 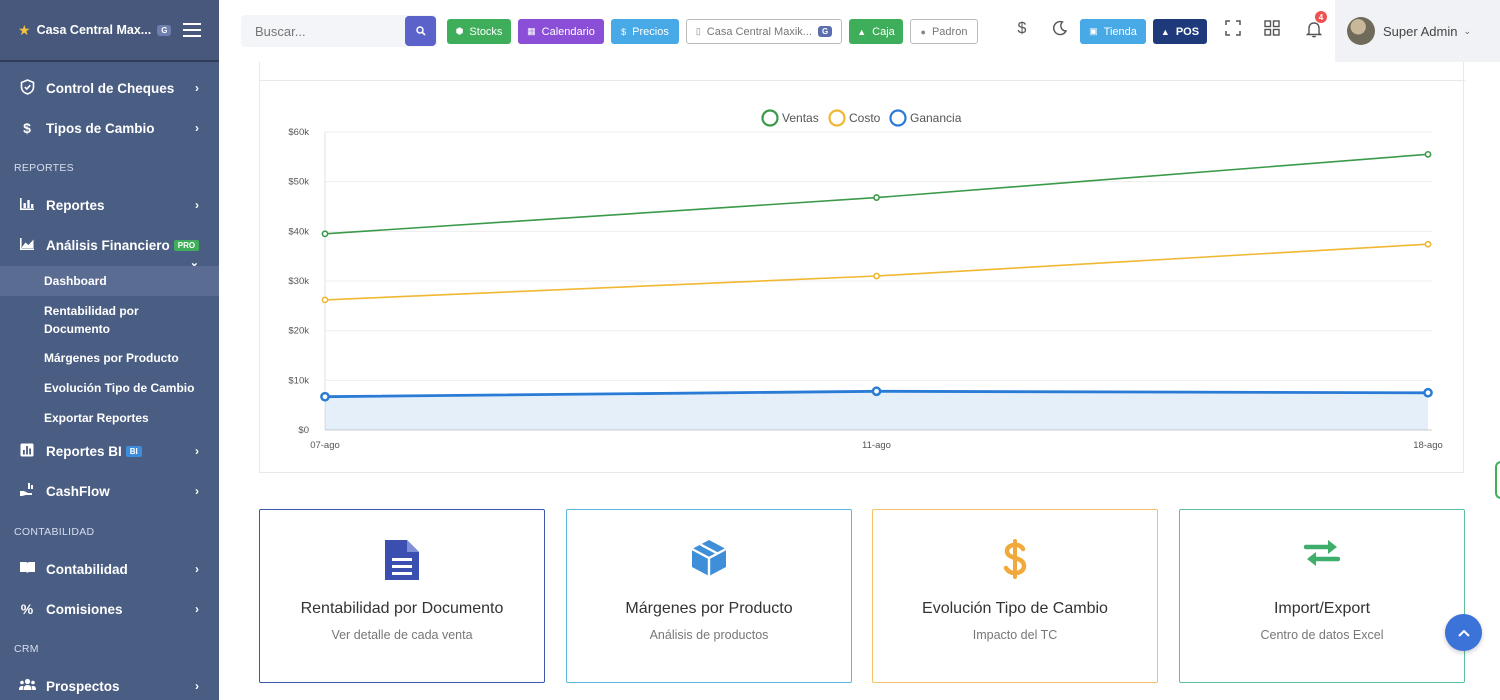 What do you see at coordinates (325, 234) in the screenshot?
I see `data-point-ventas` at bounding box center [325, 234].